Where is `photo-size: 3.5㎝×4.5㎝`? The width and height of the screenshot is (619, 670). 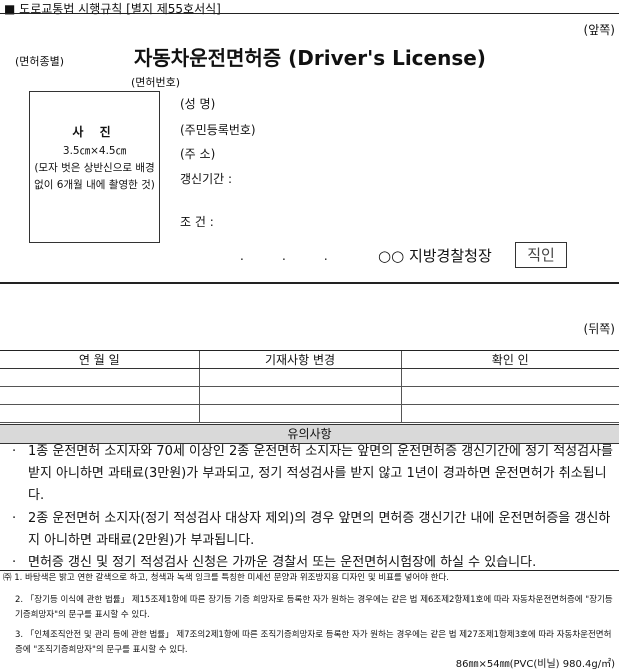 photo-size: 3.5㎝×4.5㎝ is located at coordinates (94, 151).